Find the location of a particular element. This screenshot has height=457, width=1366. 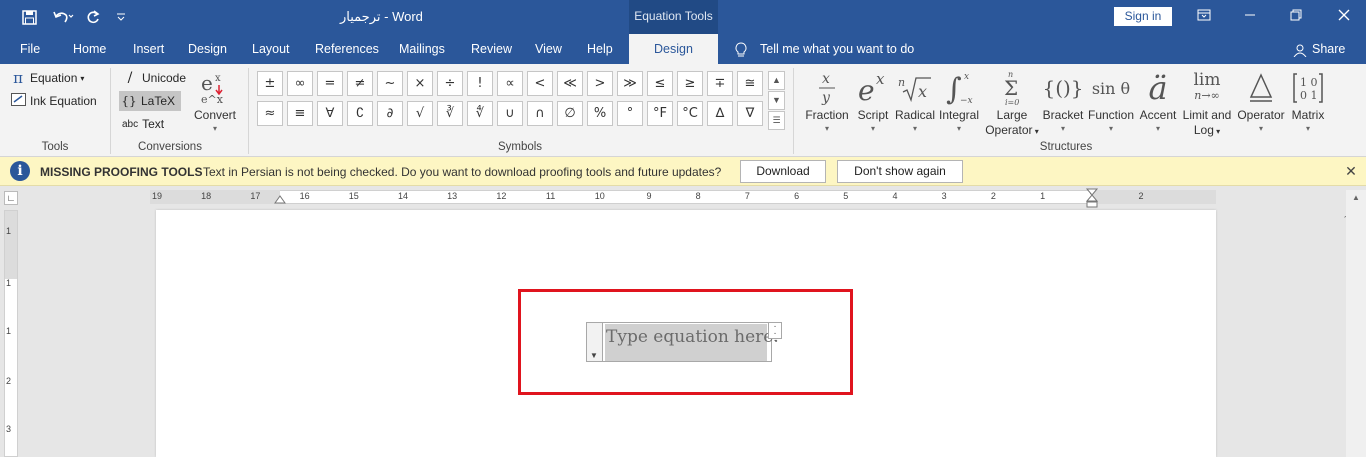

matrix-button: 1 00 1 Matrix ▾ is located at coordinates (1308, 103).